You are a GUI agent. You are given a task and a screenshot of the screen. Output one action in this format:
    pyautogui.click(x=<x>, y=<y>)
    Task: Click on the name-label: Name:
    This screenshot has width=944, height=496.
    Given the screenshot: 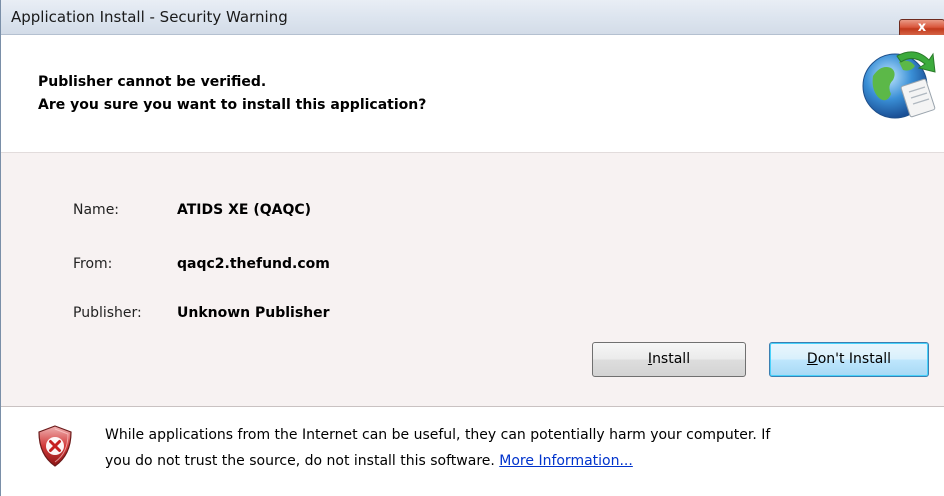 What is the action you would take?
    pyautogui.click(x=96, y=210)
    